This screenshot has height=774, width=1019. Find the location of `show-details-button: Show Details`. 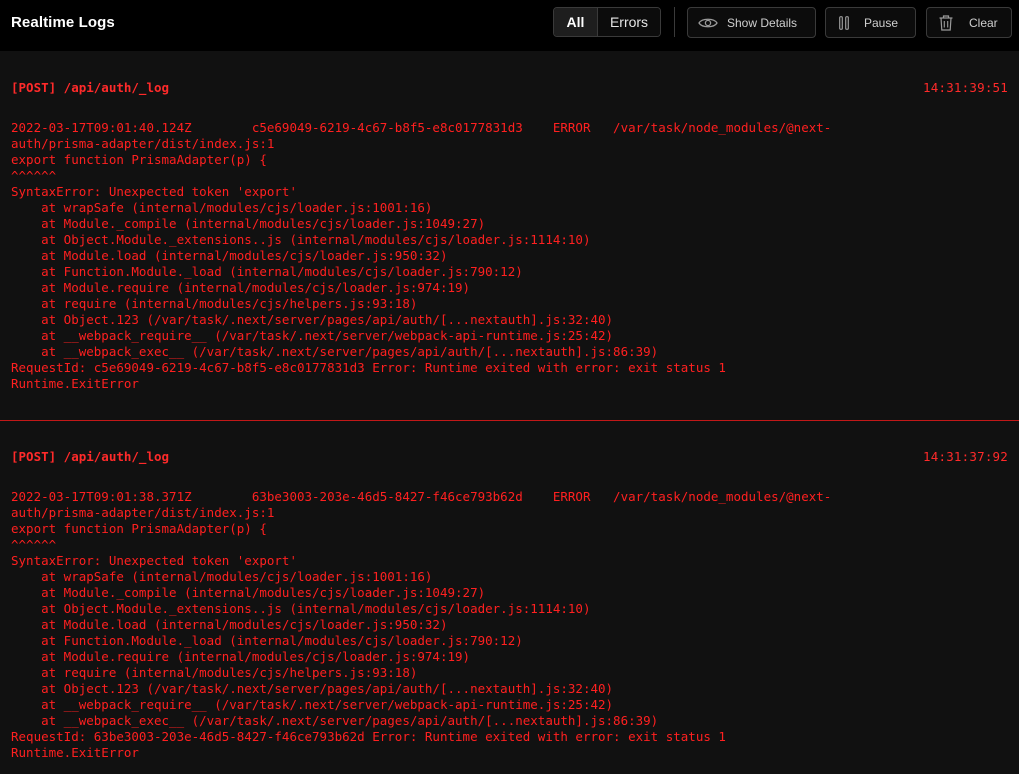

show-details-button: Show Details is located at coordinates (751, 22).